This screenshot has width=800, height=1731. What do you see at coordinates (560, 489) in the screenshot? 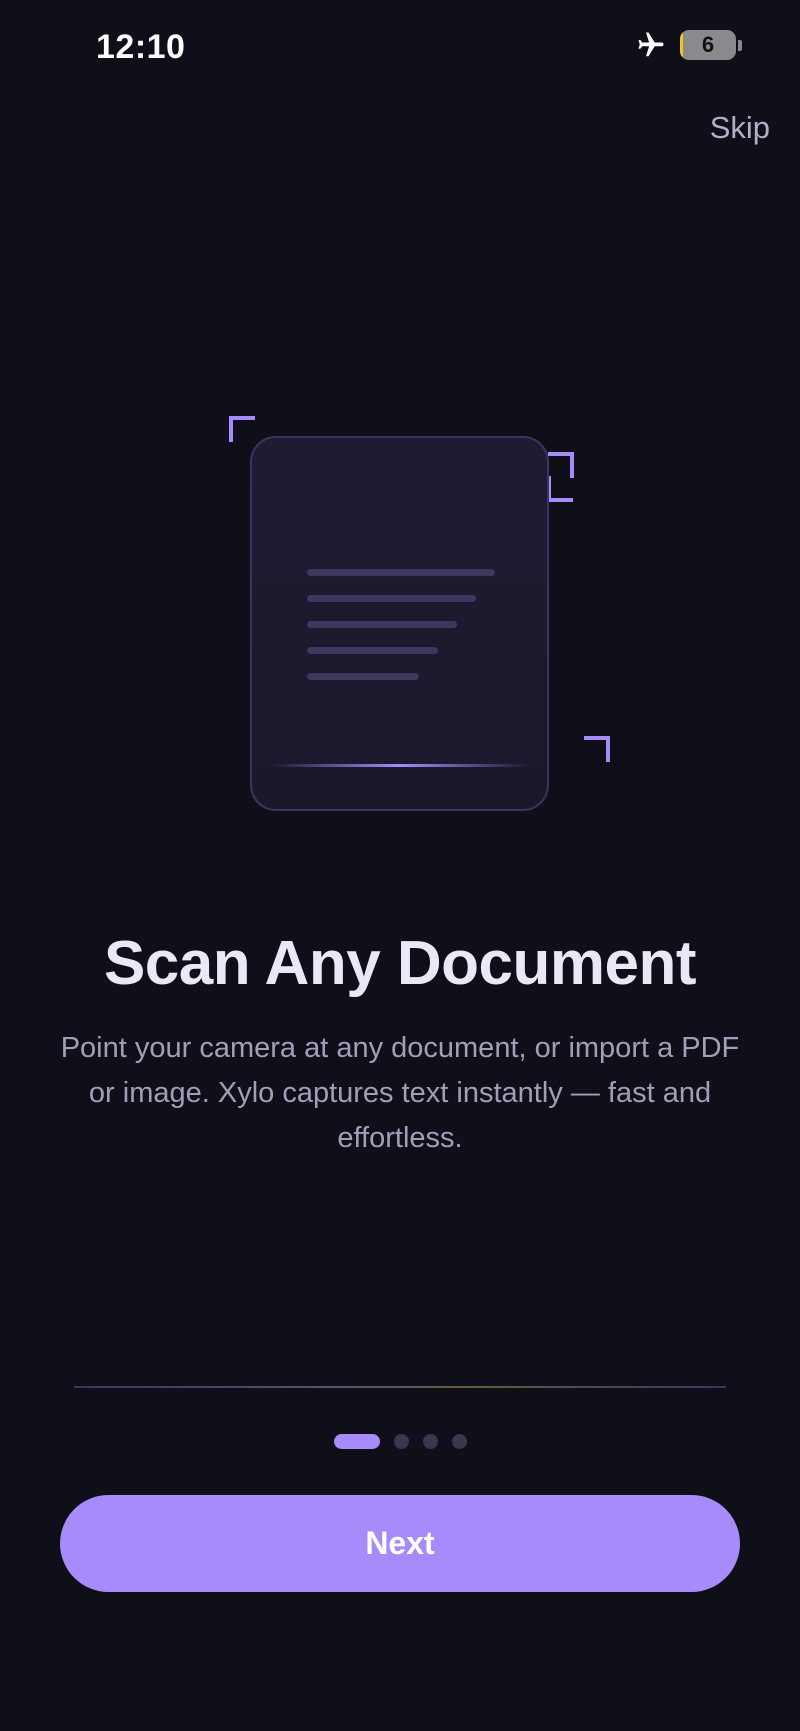
I see `scan-corner-bottom-left` at bounding box center [560, 489].